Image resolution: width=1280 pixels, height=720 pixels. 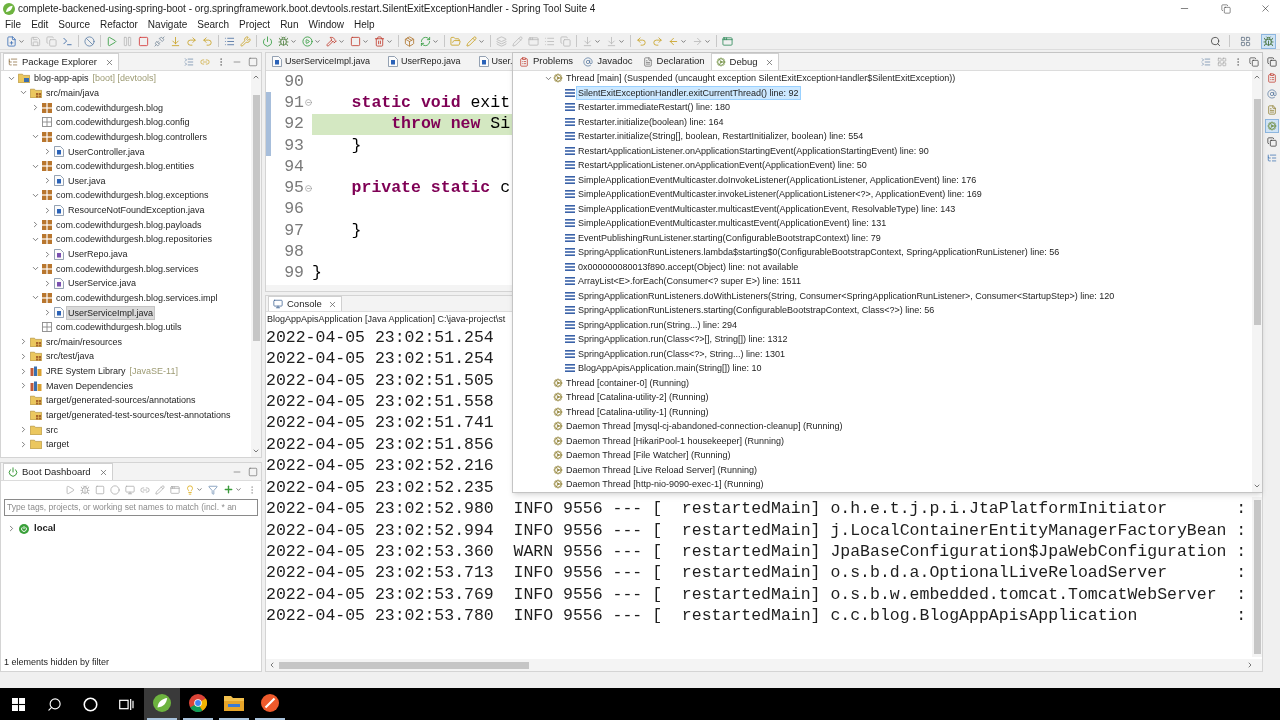 What do you see at coordinates (307, 41) in the screenshot?
I see `play-circle-icon` at bounding box center [307, 41].